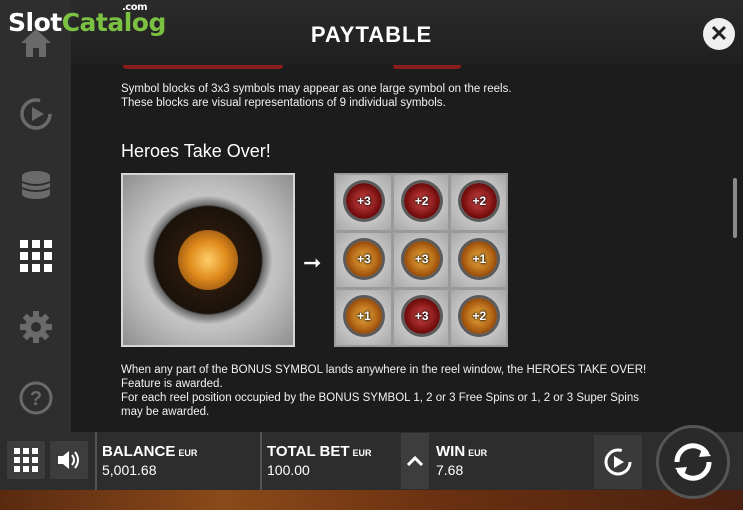 This screenshot has width=743, height=510. I want to click on spin-icon, so click(693, 462).